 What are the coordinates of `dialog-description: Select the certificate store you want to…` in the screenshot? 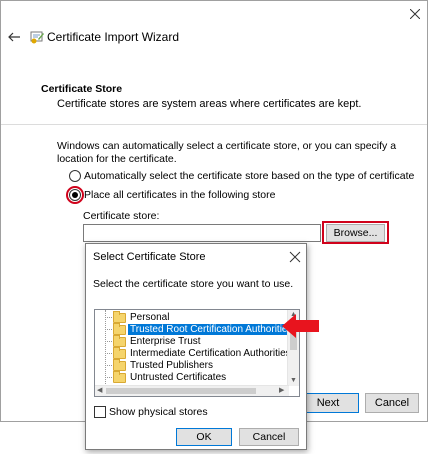 It's located at (193, 284).